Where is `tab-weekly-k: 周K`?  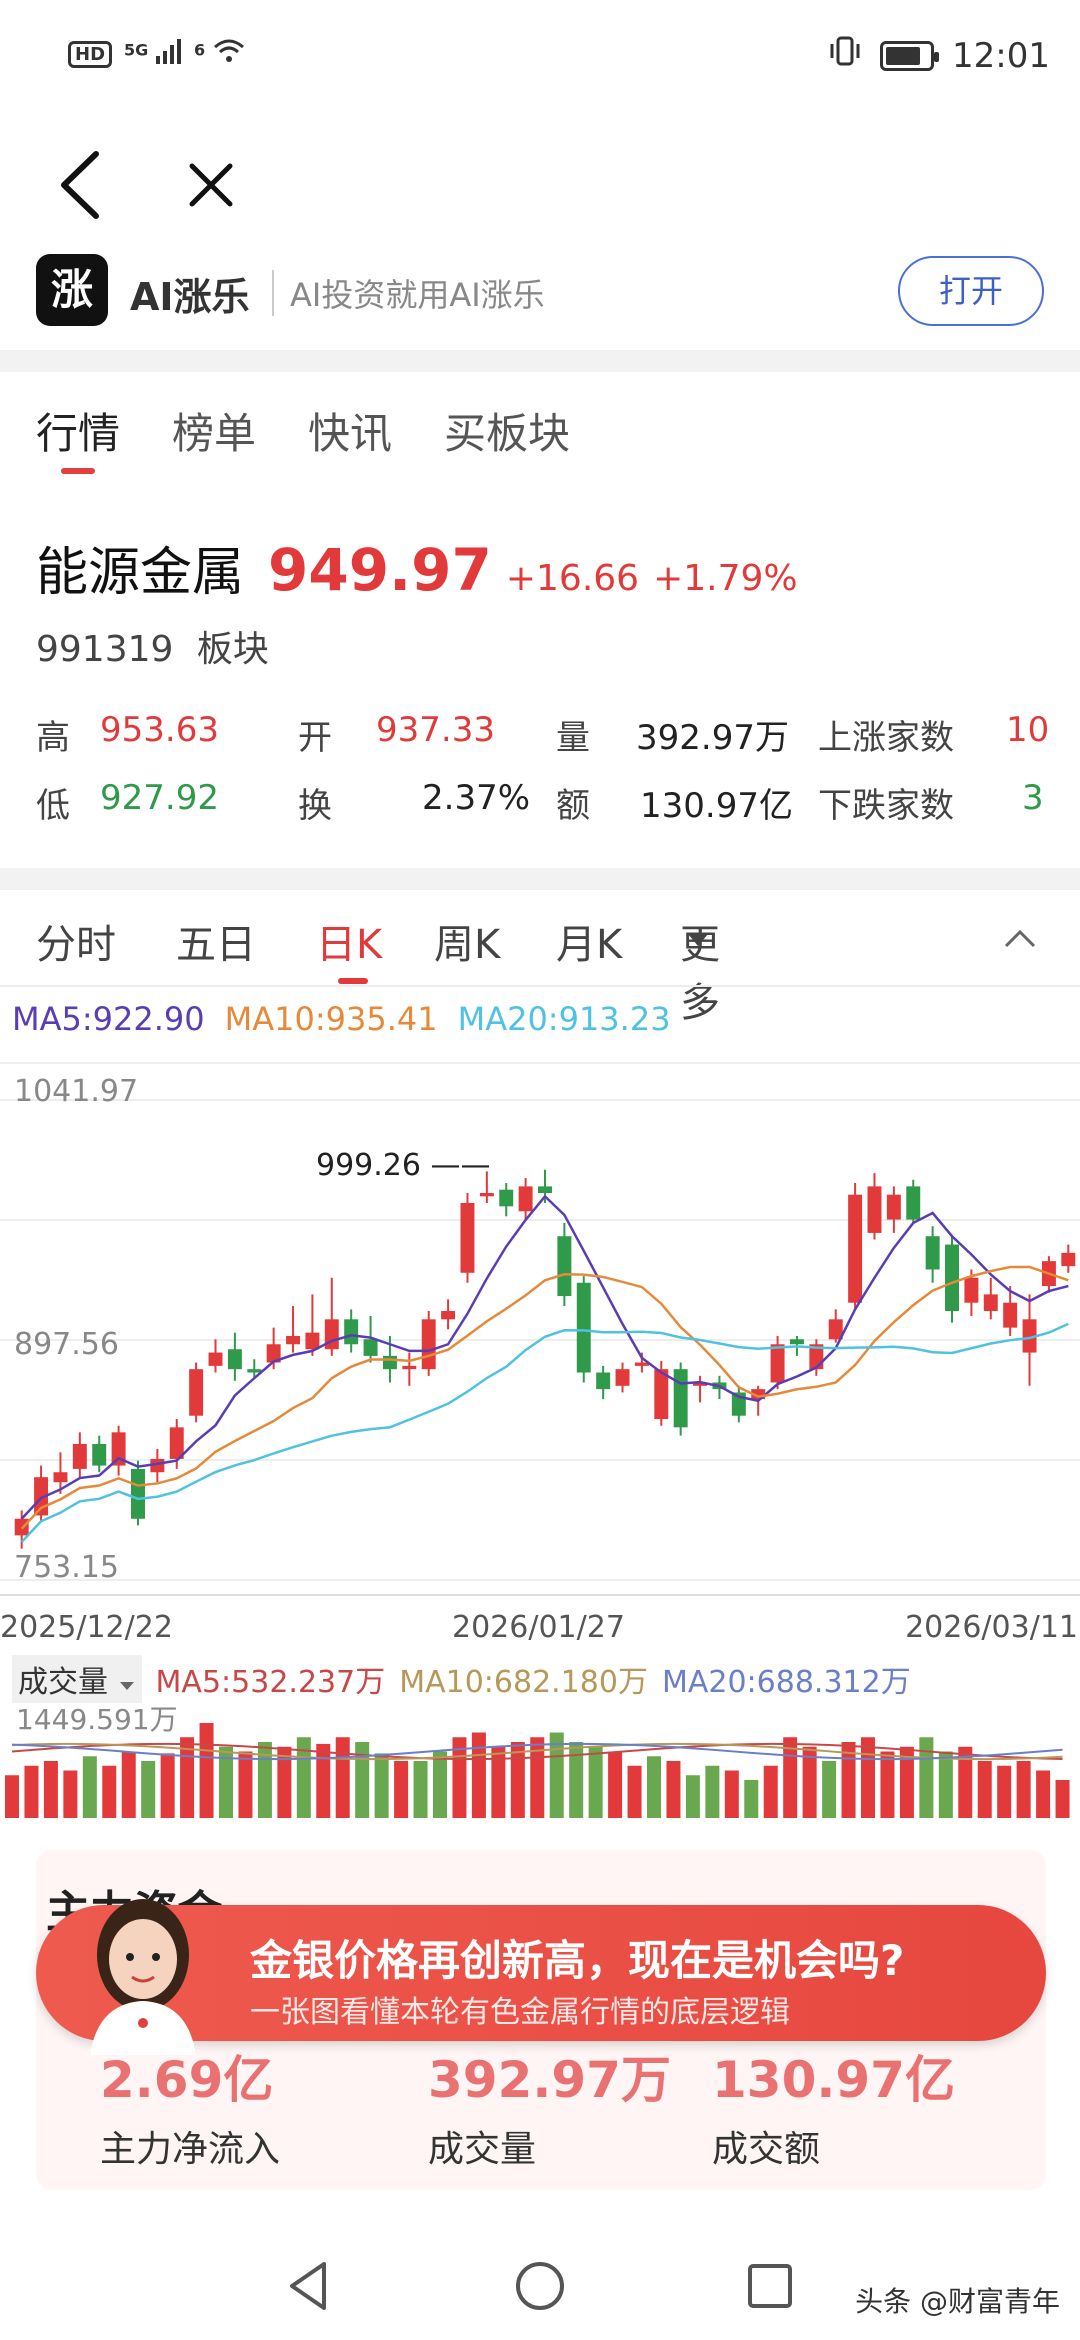
tab-weekly-k: 周K is located at coordinates (467, 941).